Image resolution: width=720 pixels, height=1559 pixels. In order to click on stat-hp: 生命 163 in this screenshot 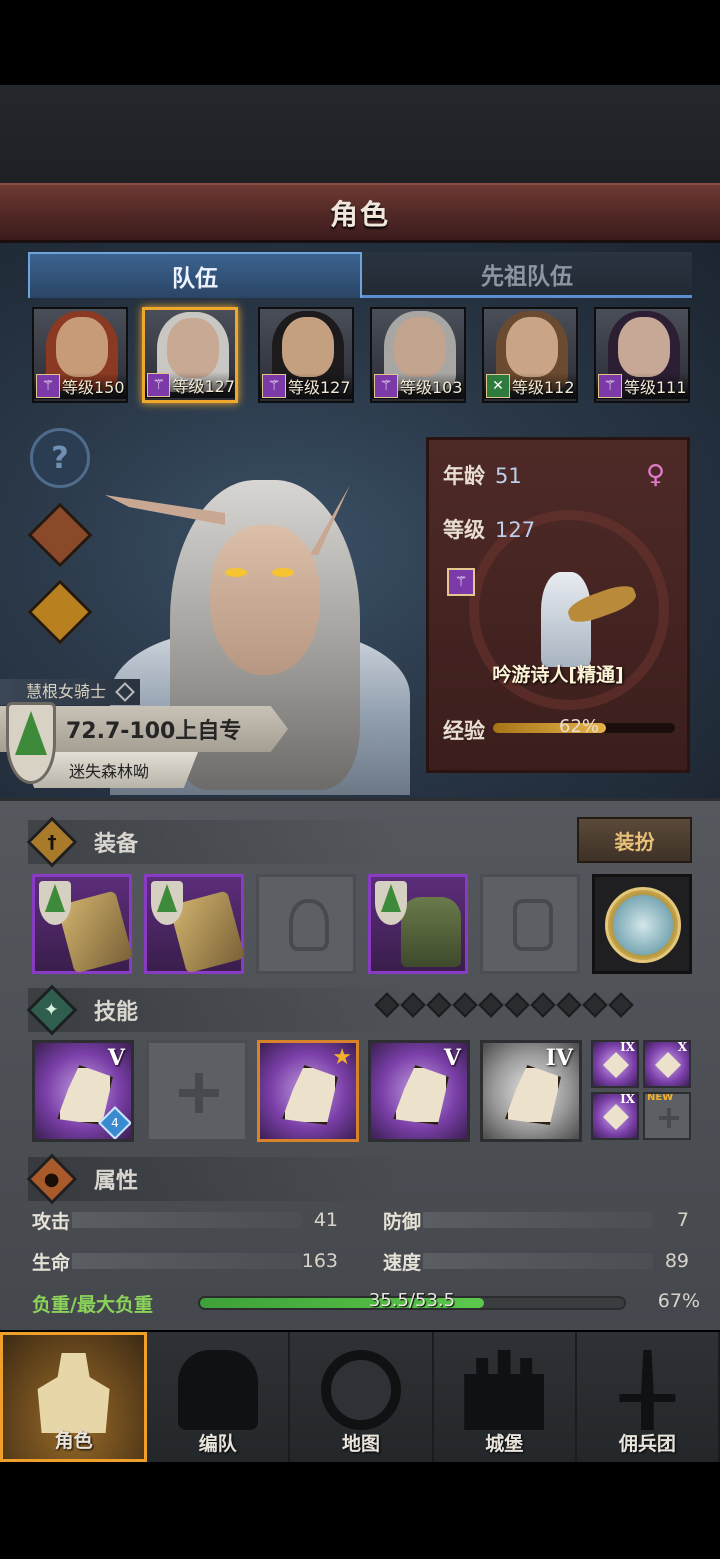, I will do `click(185, 1261)`.